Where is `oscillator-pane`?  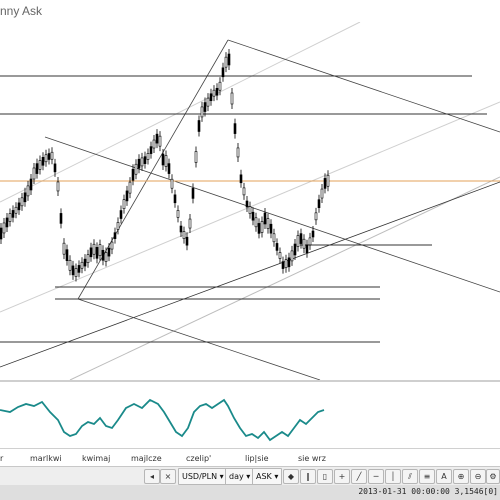
oscillator-pane is located at coordinates (250, 415).